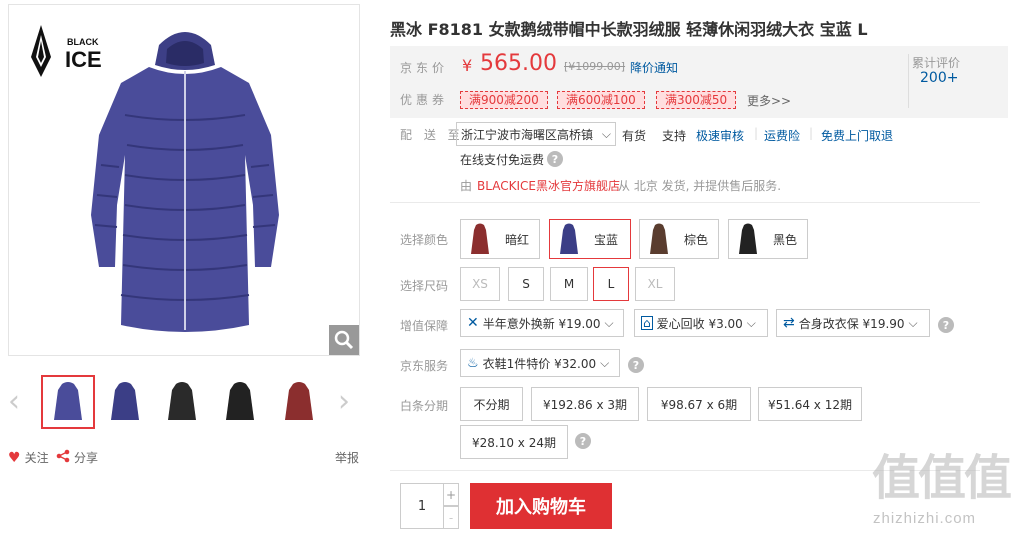 The height and width of the screenshot is (536, 1024). Describe the element at coordinates (720, 135) in the screenshot. I see `service-fast-review: 极速审核` at that location.